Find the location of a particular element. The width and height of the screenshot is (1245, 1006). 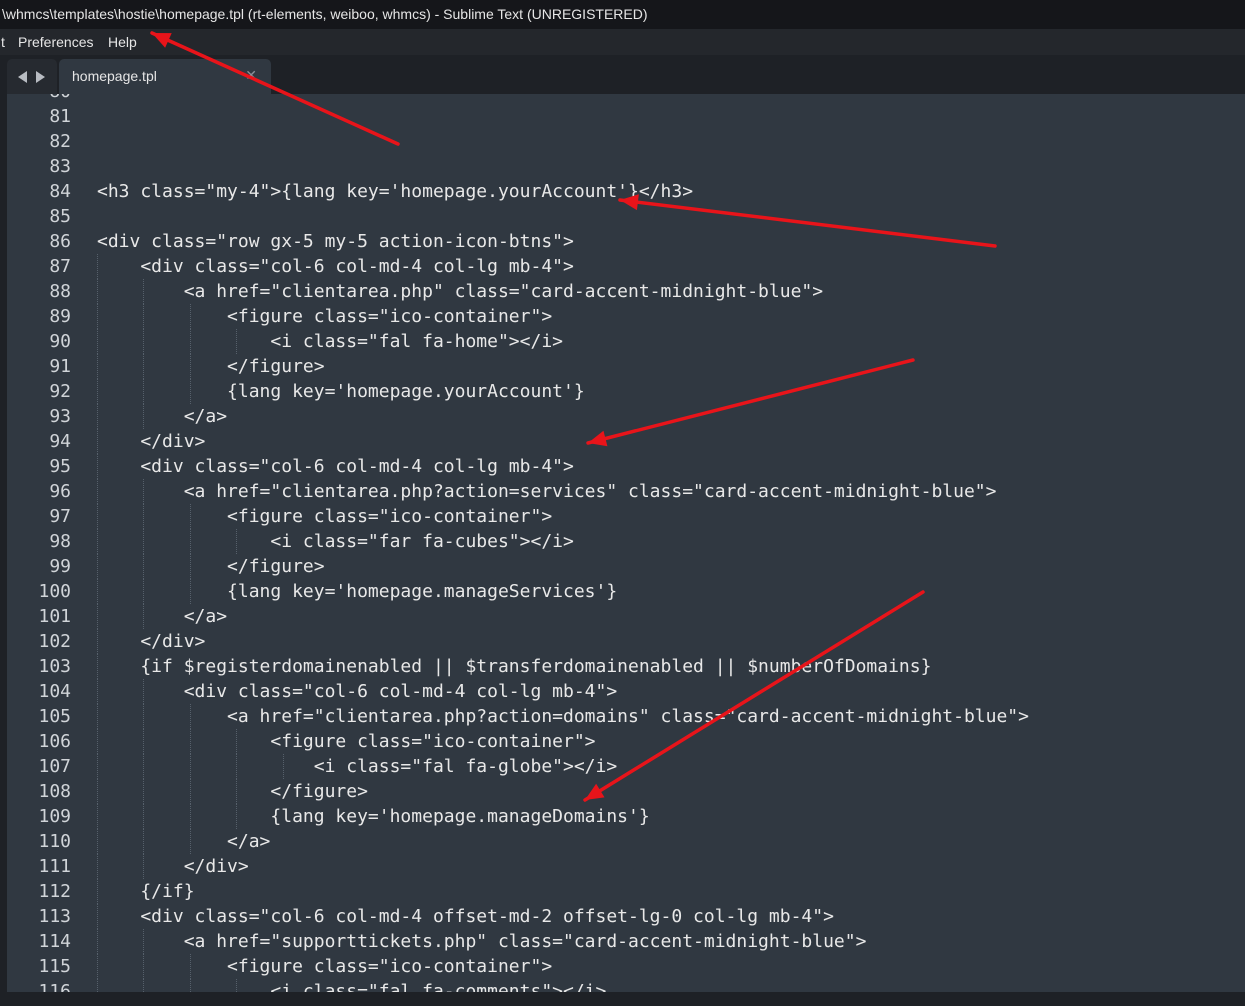

tab-label: homepage.tpl is located at coordinates (114, 76).